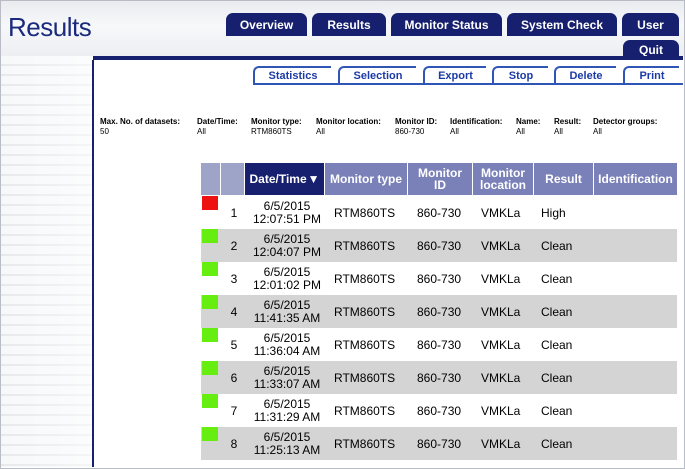  What do you see at coordinates (234, 443) in the screenshot?
I see `row-index: 8` at bounding box center [234, 443].